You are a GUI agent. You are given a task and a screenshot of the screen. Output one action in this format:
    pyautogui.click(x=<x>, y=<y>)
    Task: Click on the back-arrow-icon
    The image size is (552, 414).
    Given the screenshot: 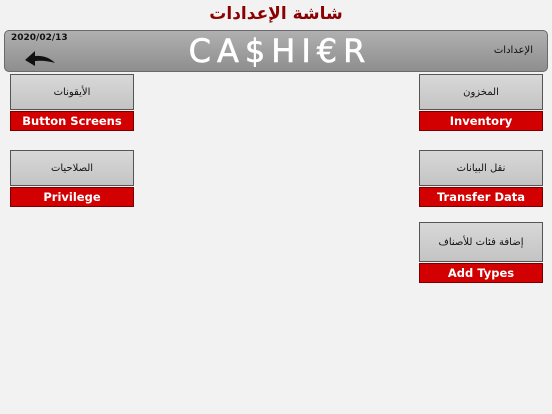 What is the action you would take?
    pyautogui.click(x=40, y=58)
    